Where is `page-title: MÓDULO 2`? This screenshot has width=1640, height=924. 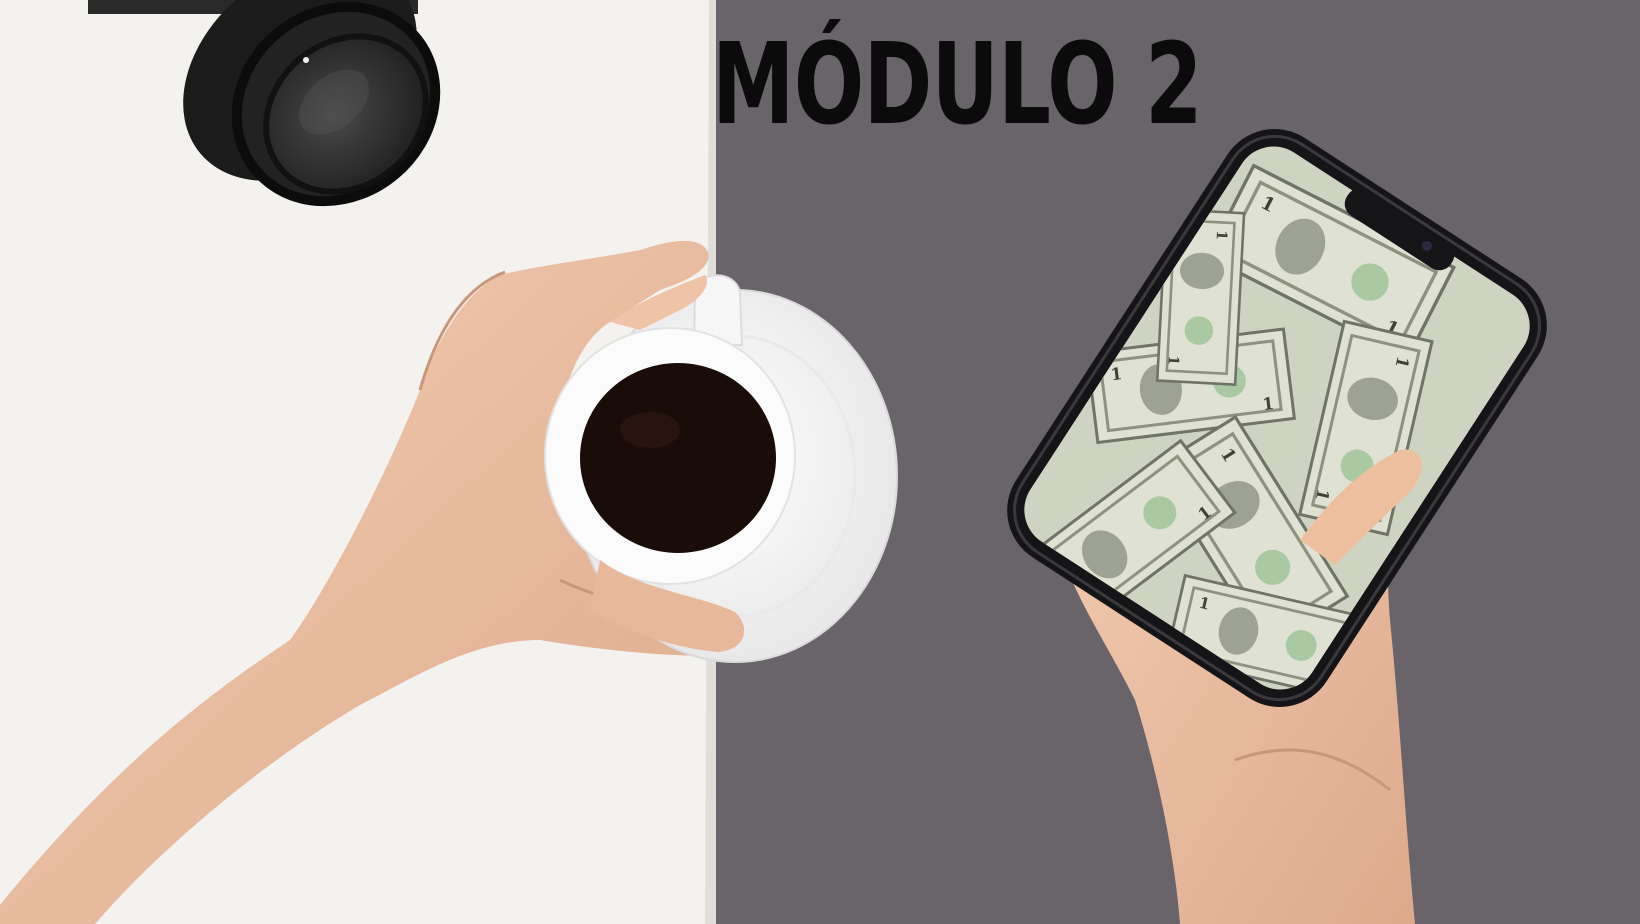 page-title: MÓDULO 2 is located at coordinates (957, 85).